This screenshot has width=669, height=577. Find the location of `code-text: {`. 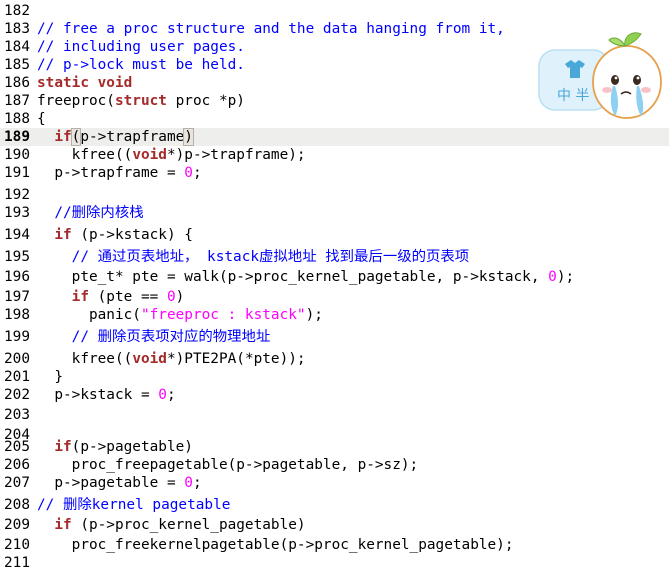

code-text: { is located at coordinates (41, 119).